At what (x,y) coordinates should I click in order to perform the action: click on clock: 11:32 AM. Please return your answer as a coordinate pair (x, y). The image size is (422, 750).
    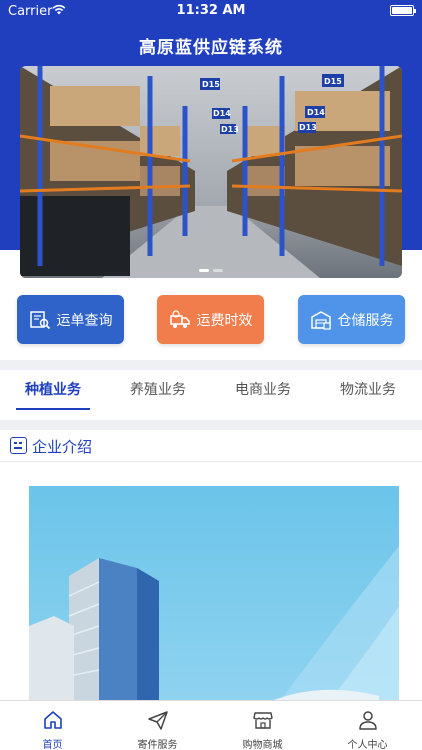
    Looking at the image, I should click on (211, 10).